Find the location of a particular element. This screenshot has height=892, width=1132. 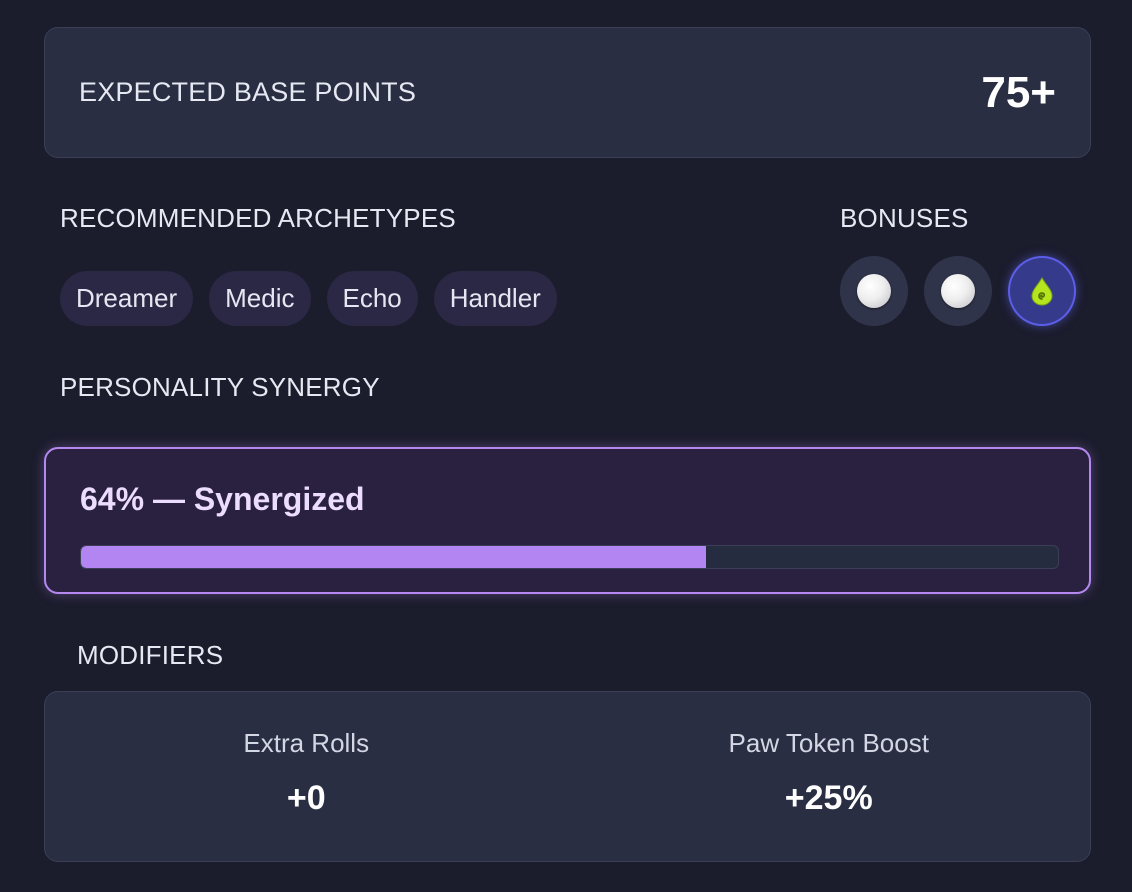

archetype-chip-list: Dreamer Medic Echo Handler is located at coordinates (308, 298).